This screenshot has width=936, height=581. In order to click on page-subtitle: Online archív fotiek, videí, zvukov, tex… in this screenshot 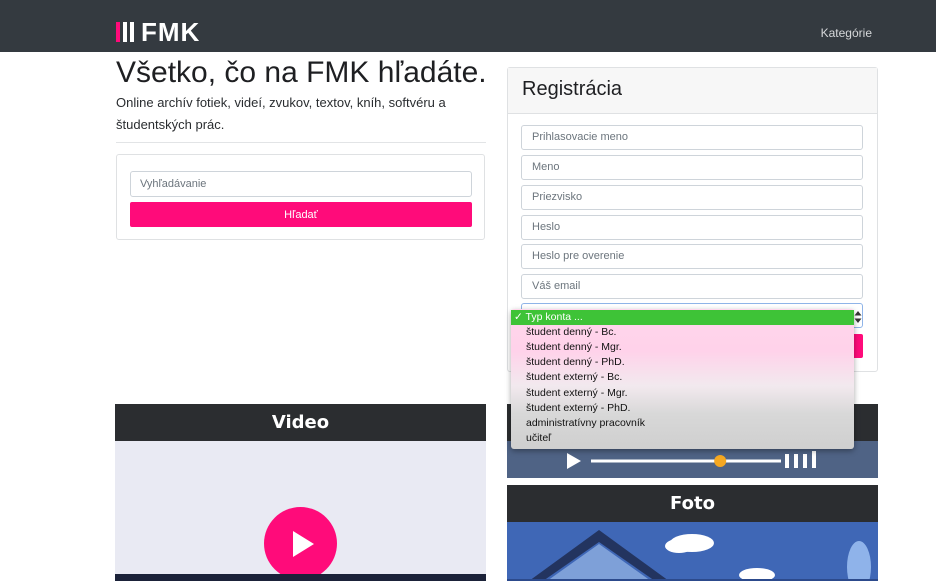, I will do `click(281, 113)`.